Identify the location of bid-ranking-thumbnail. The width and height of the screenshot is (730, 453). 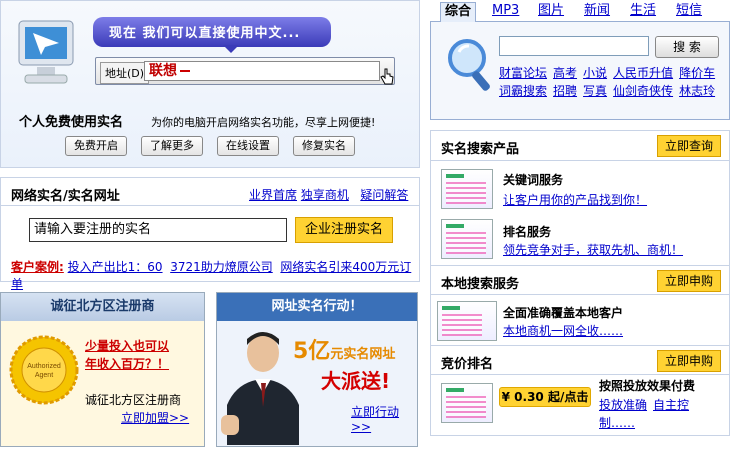
(467, 403).